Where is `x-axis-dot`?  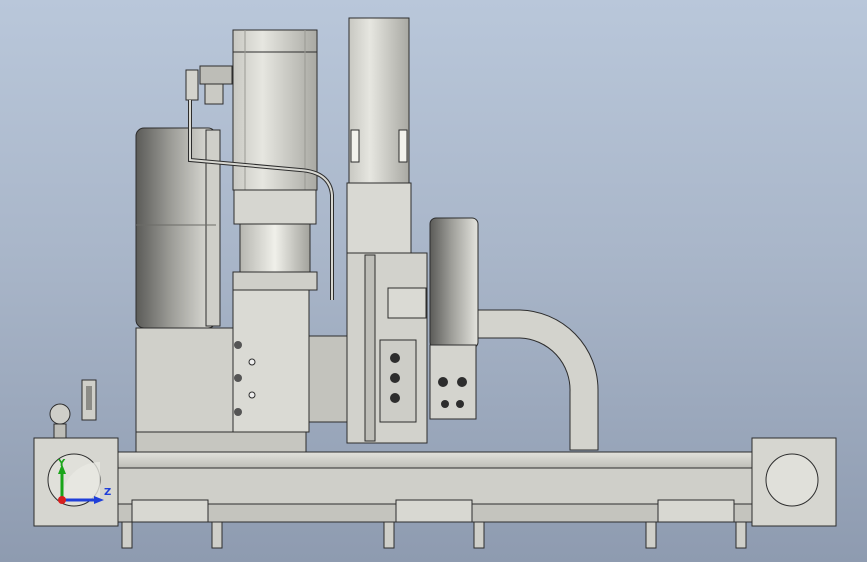
x-axis-dot is located at coordinates (62, 500).